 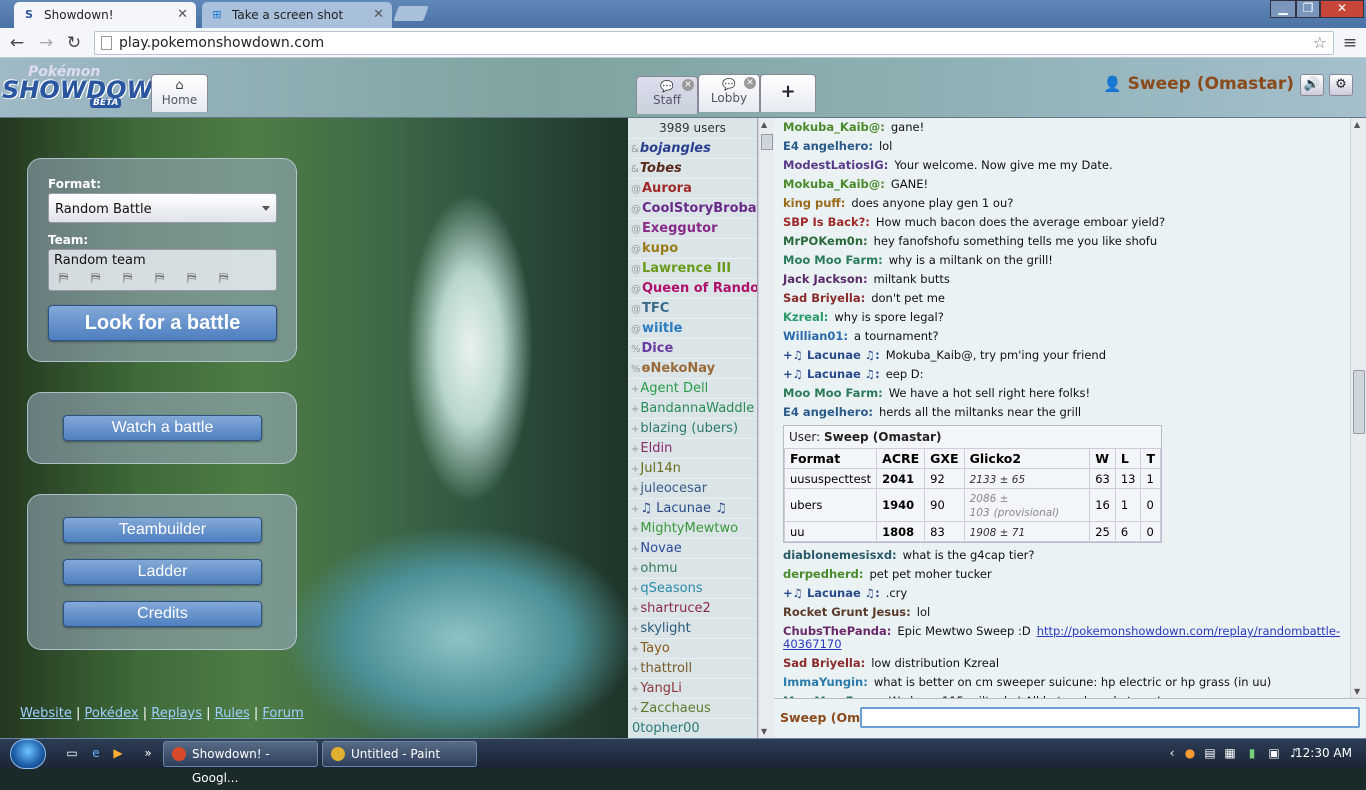 What do you see at coordinates (692, 388) in the screenshot?
I see `user-list-item: +Agent Dell` at bounding box center [692, 388].